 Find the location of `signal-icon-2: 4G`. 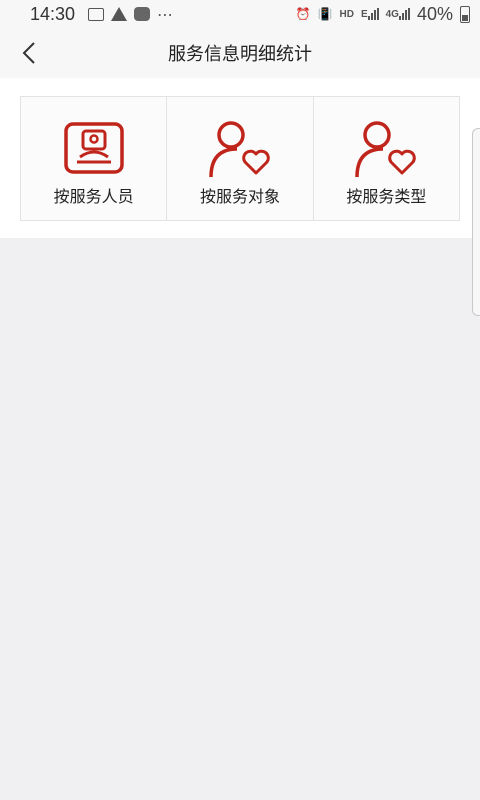

signal-icon-2: 4G is located at coordinates (398, 14).